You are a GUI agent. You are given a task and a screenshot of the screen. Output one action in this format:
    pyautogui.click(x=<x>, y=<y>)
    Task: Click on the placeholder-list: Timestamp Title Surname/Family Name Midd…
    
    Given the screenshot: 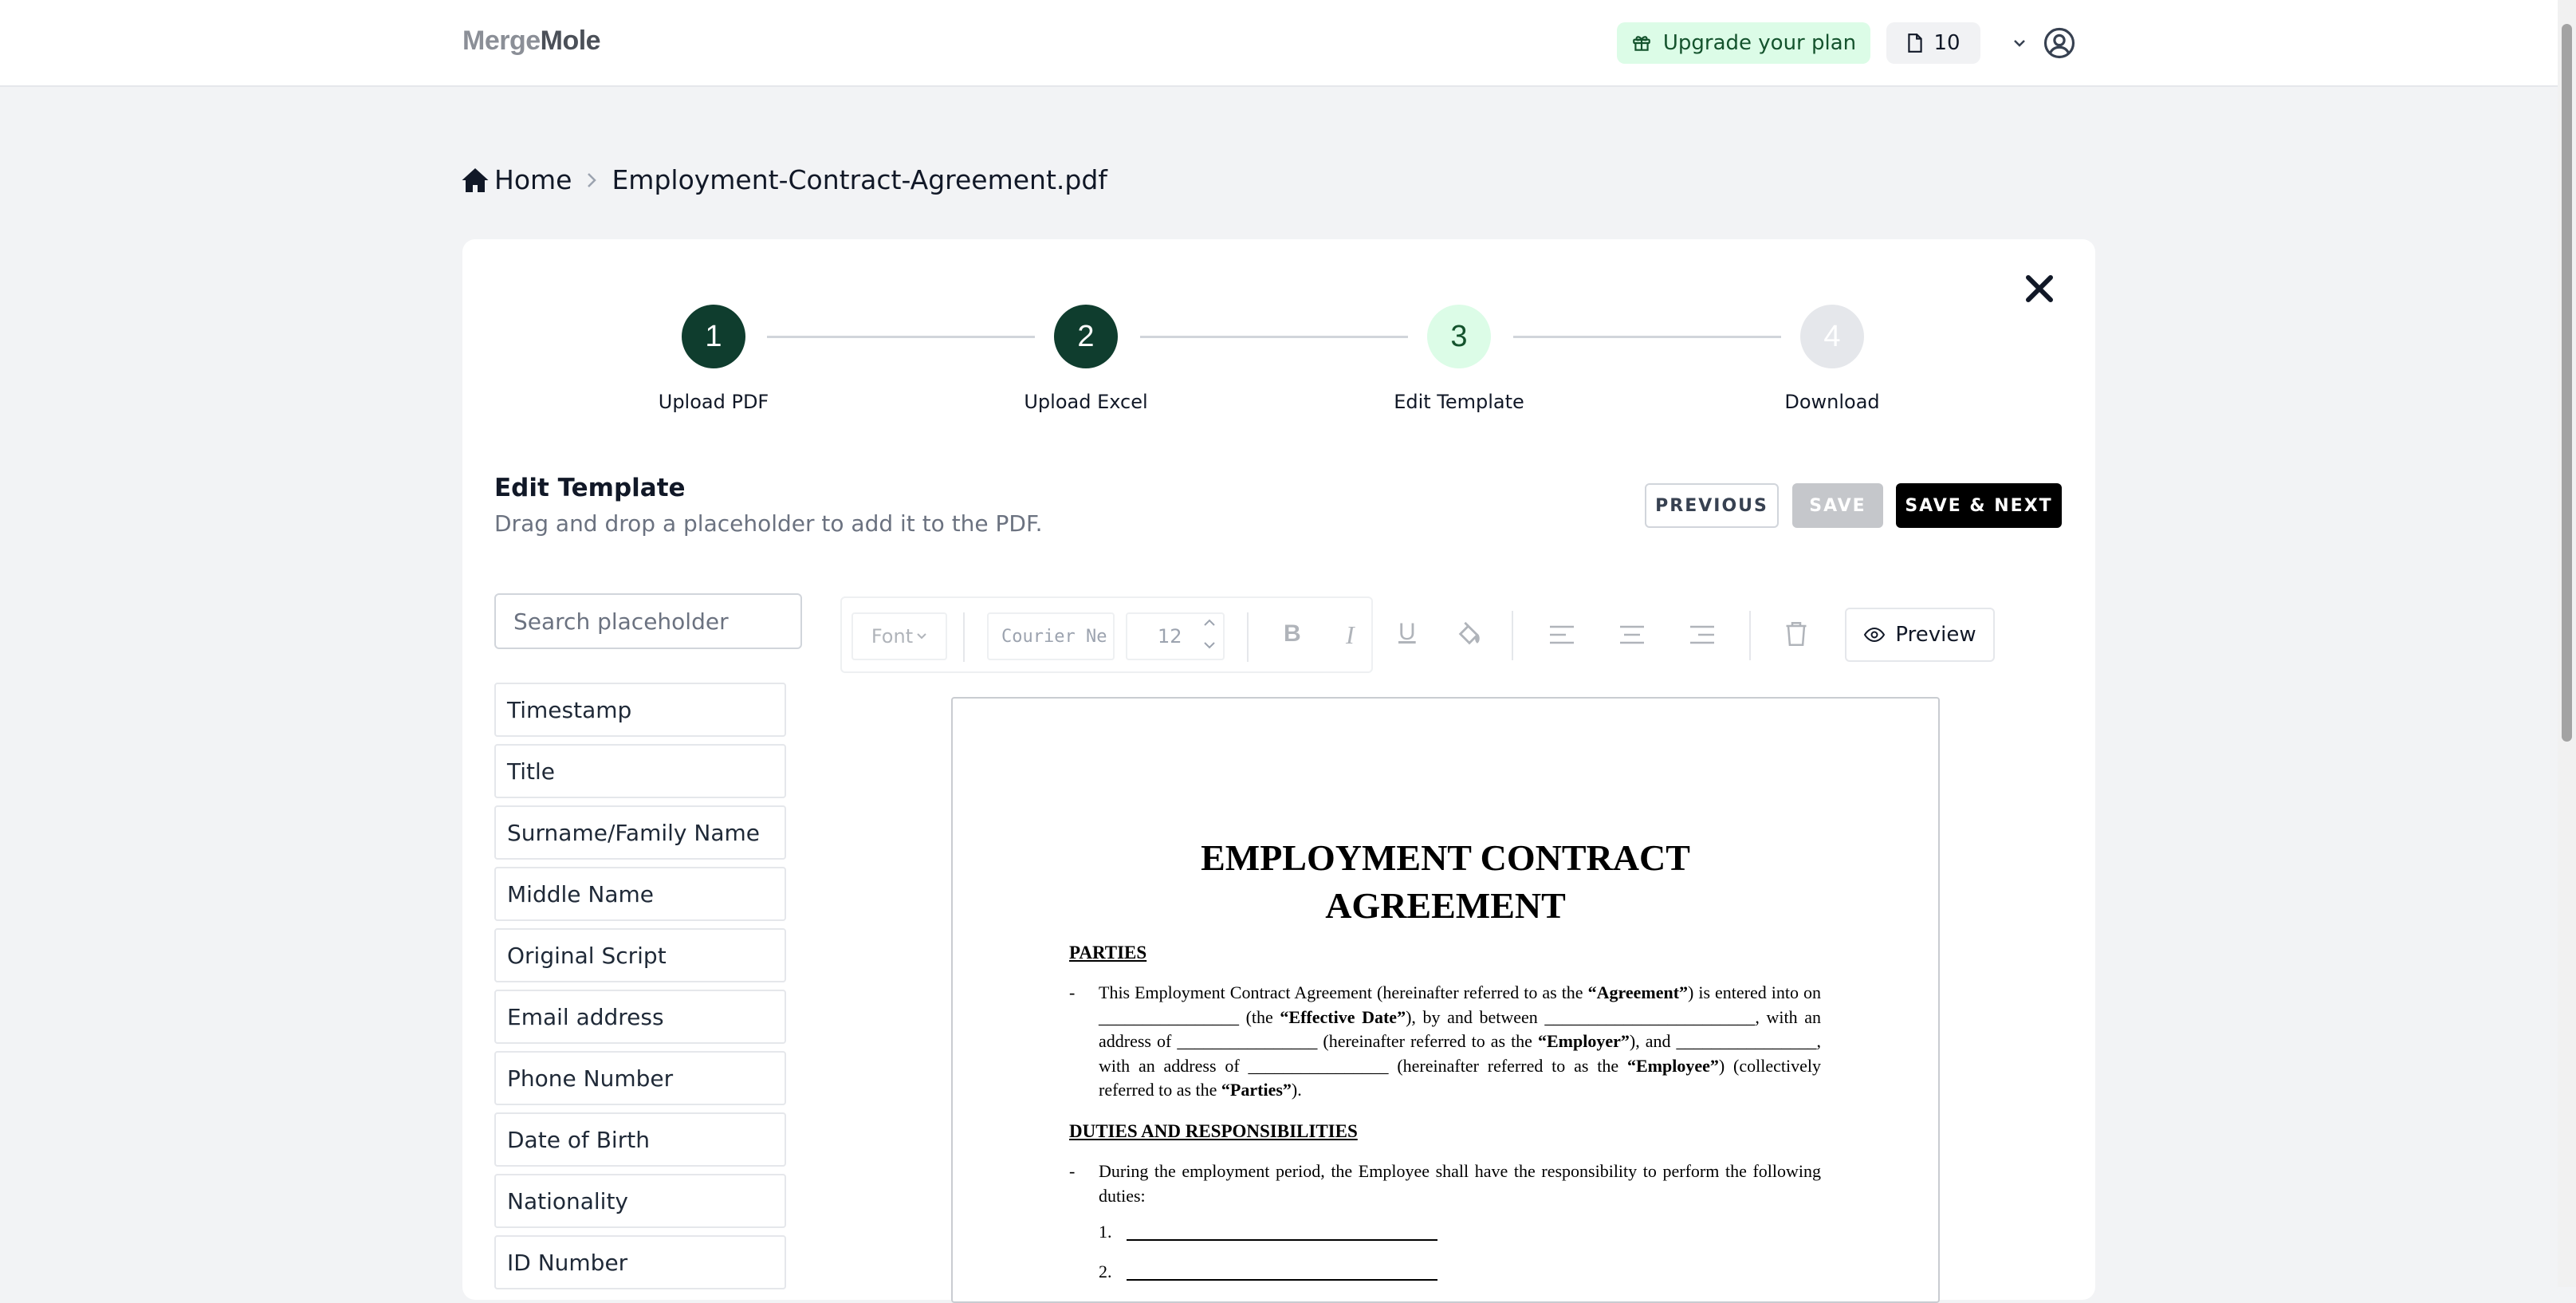 What is the action you would take?
    pyautogui.click(x=640, y=990)
    